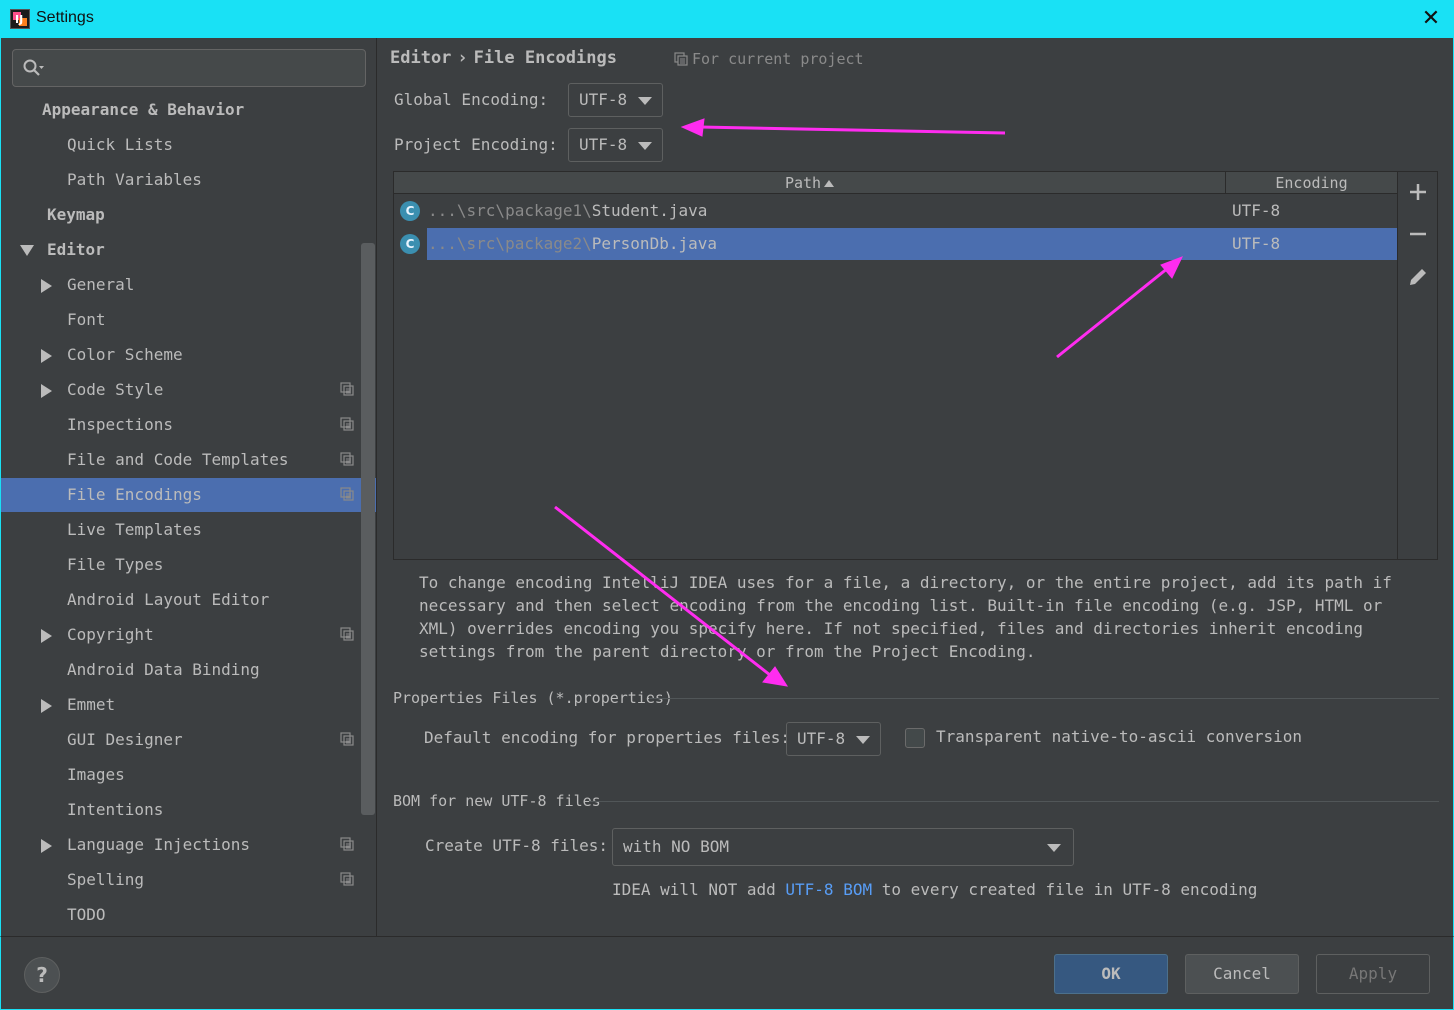 This screenshot has height=1010, width=1454. I want to click on sidebar-item-file-types: File Types, so click(189, 565).